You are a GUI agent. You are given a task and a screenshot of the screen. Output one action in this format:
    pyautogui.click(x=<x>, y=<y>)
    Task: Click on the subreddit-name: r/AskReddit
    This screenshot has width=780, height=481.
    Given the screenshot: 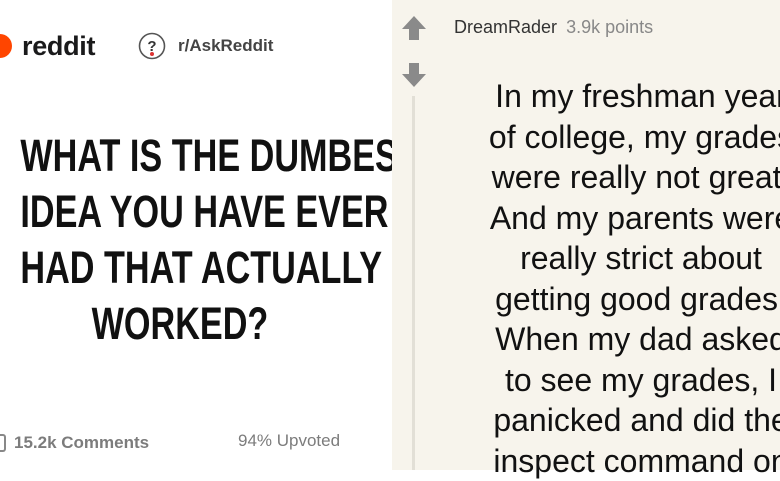 What is the action you would take?
    pyautogui.click(x=225, y=46)
    